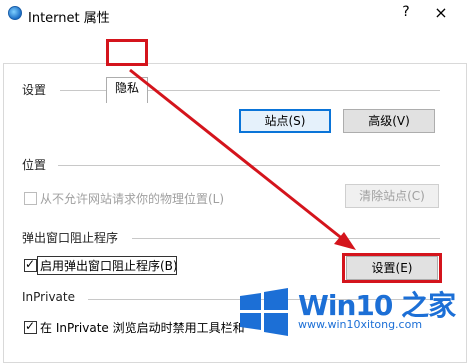 Image resolution: width=467 pixels, height=363 pixels. I want to click on watermark-url: www.win10xitong.com, so click(360, 324).